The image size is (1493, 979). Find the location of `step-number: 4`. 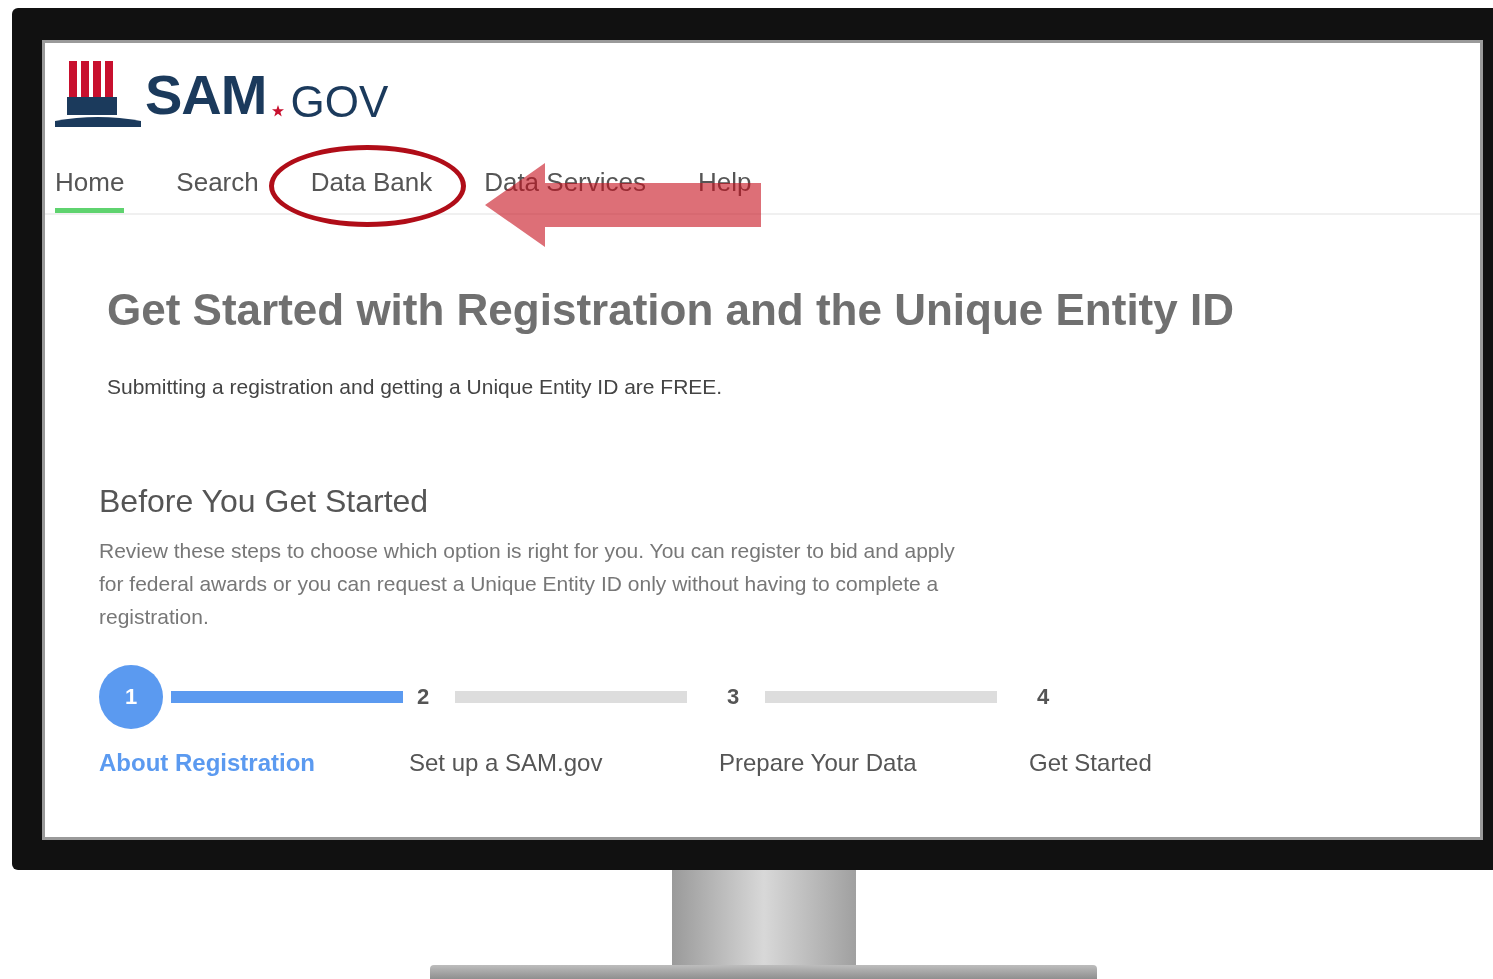

step-number: 4 is located at coordinates (1043, 697).